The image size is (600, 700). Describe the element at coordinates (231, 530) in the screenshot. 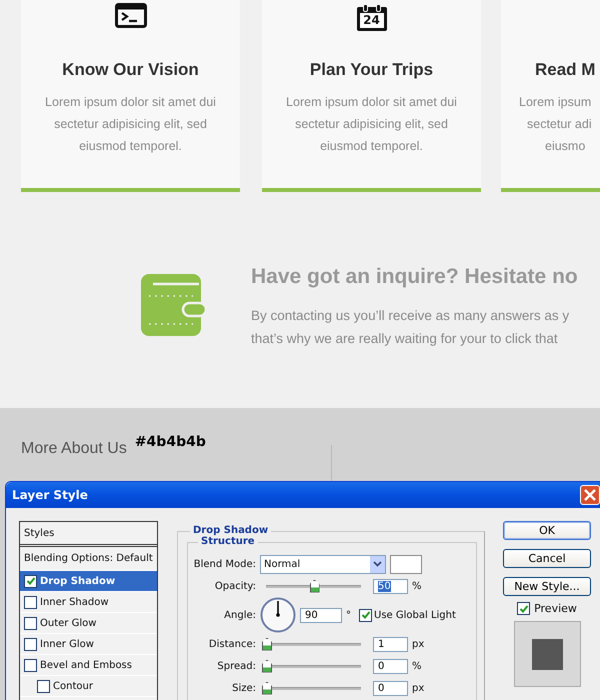

I see `section-legend: Drop Shadow` at that location.